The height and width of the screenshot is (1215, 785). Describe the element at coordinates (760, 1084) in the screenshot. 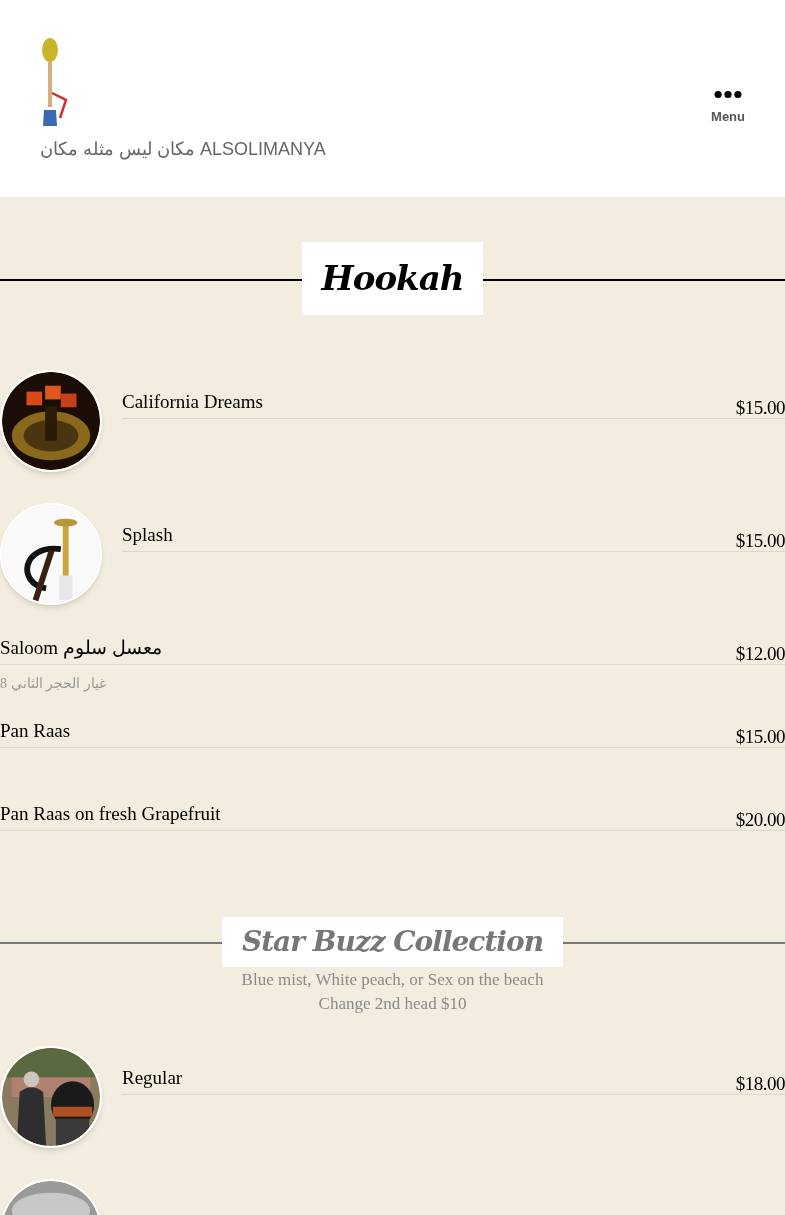

I see `item-price: $18.00` at that location.